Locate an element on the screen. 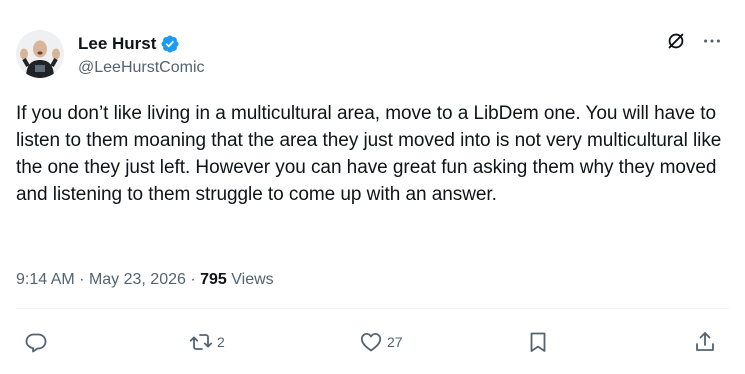  reply-button is located at coordinates (38, 342).